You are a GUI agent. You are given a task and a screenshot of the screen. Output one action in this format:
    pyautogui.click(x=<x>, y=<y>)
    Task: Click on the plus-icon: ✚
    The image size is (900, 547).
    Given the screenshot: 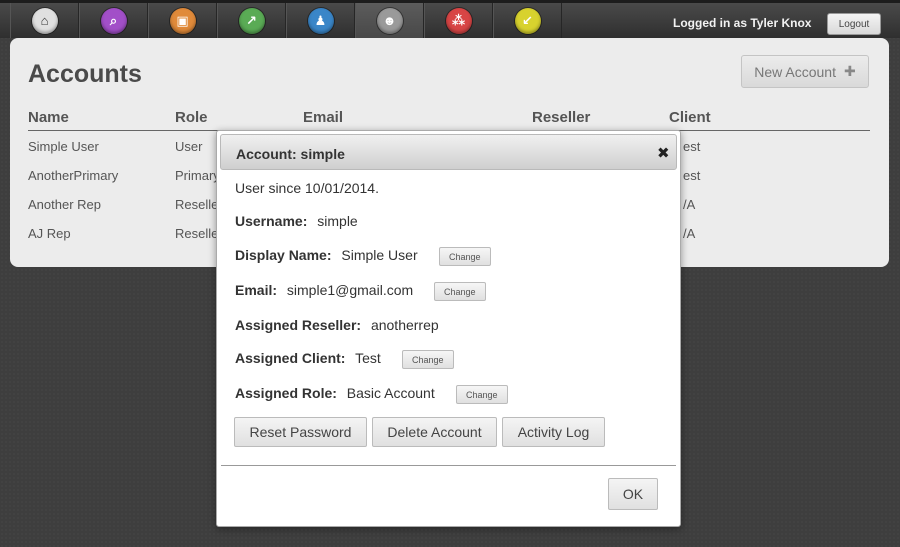 What is the action you would take?
    pyautogui.click(x=849, y=71)
    